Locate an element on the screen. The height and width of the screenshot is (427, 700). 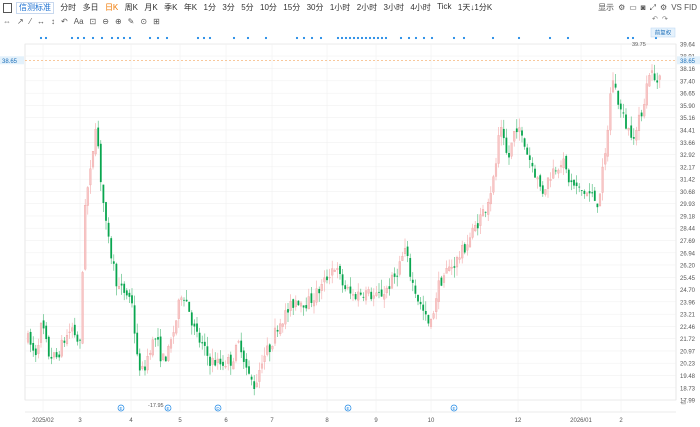
x-tick-label: 2025/02 is located at coordinates (43, 421).